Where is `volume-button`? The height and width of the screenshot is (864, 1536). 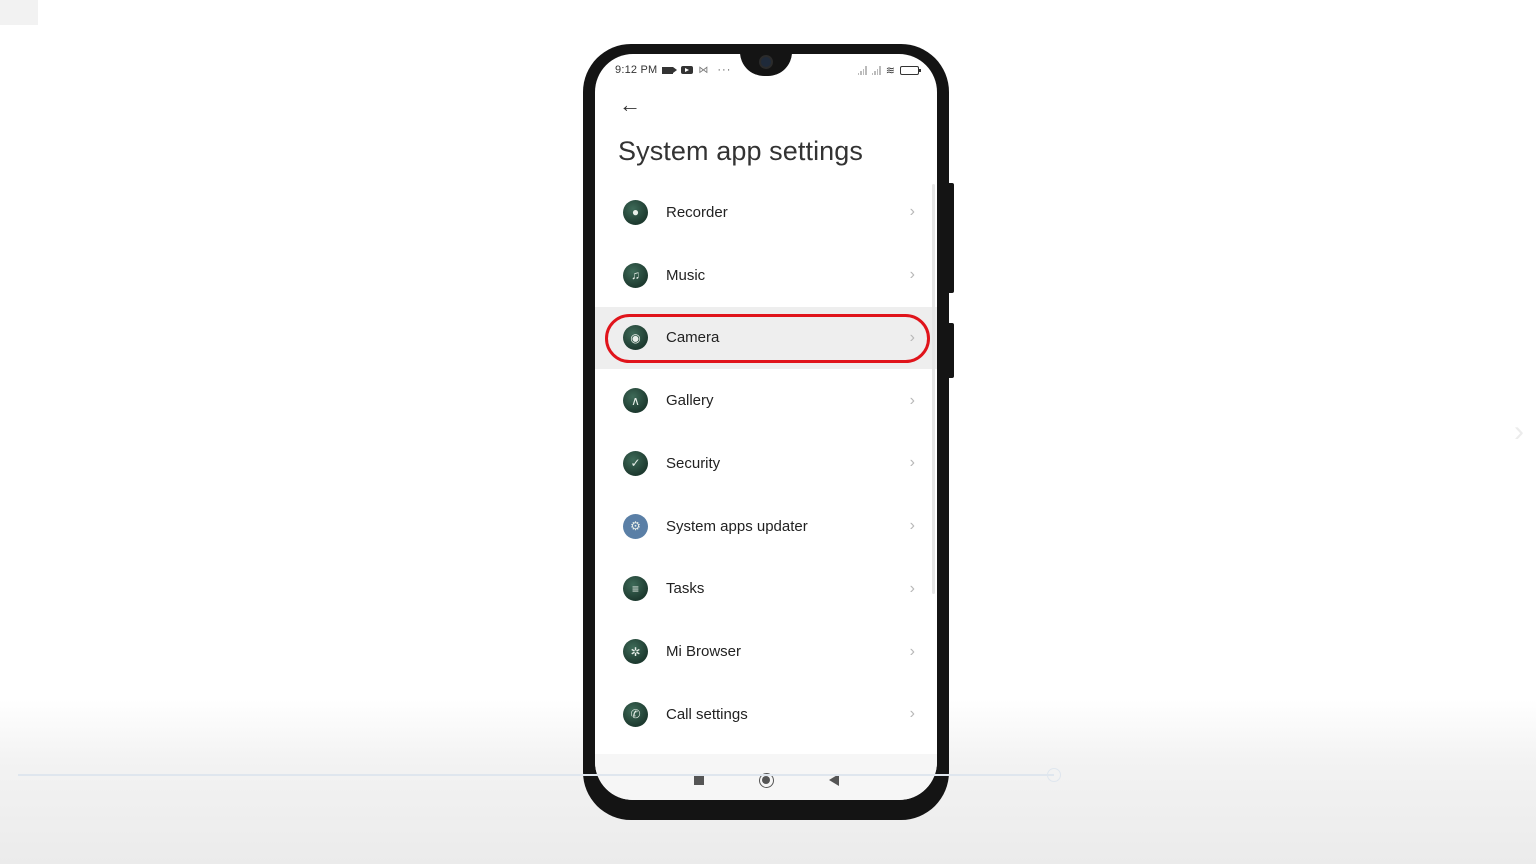 volume-button is located at coordinates (950, 238).